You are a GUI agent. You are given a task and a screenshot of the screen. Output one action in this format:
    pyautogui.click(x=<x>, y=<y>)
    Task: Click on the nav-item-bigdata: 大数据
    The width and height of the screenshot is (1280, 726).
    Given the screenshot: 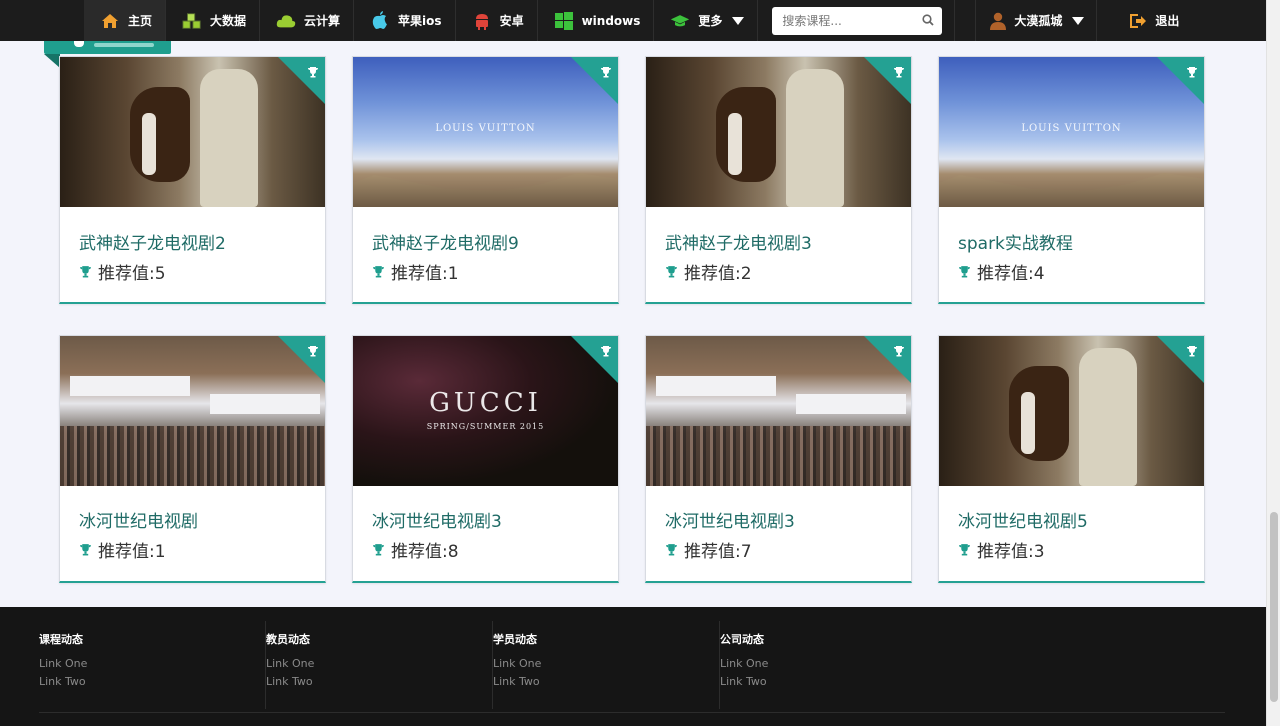 What is the action you would take?
    pyautogui.click(x=213, y=20)
    